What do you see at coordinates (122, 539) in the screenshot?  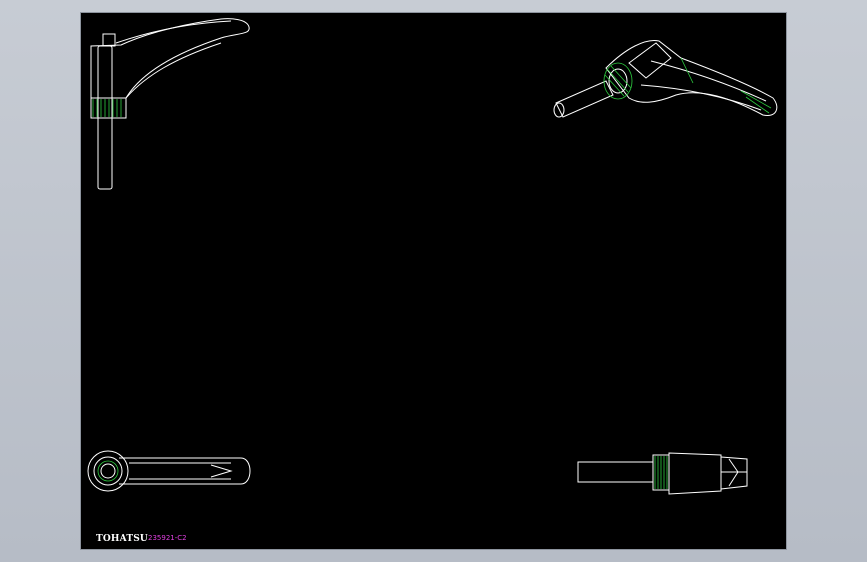 I see `logo-text: TOHATSU` at bounding box center [122, 539].